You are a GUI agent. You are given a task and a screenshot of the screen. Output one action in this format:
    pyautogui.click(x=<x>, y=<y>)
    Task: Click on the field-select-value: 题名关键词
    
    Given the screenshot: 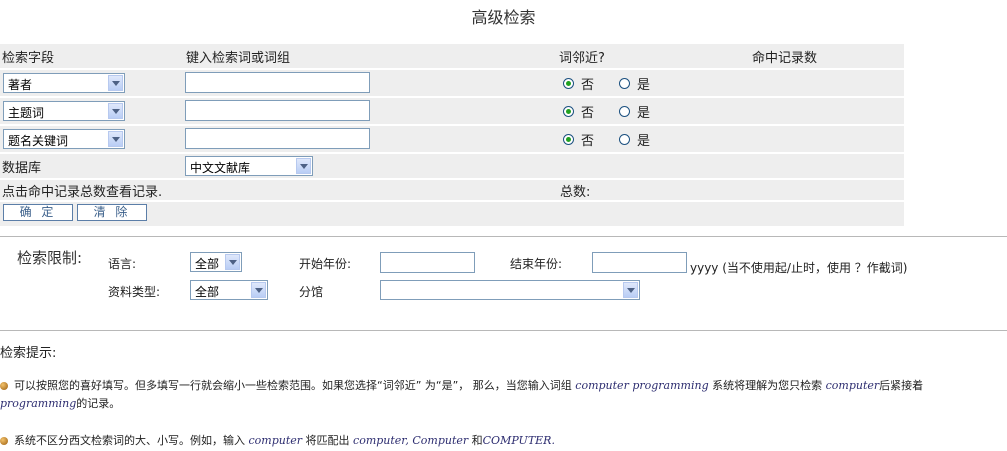 What is the action you would take?
    pyautogui.click(x=38, y=141)
    